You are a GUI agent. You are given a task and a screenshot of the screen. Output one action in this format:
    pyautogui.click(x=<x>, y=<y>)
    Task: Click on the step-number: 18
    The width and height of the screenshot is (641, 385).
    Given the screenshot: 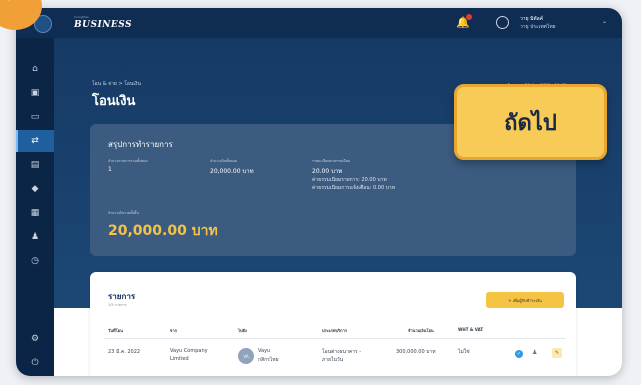 What is the action you would take?
    pyautogui.click(x=7, y=2)
    